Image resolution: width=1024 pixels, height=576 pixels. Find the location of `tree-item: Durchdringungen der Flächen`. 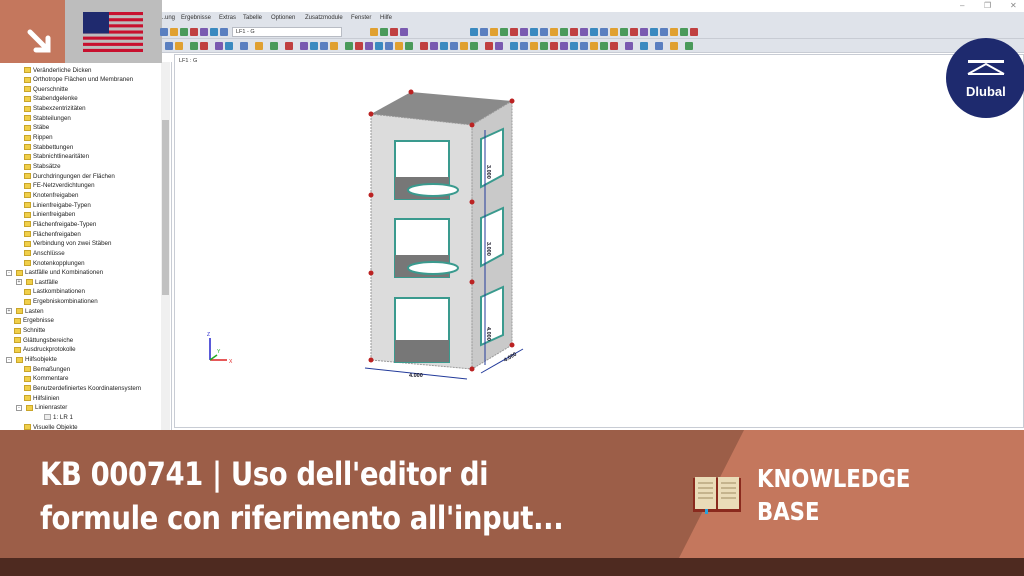

tree-item: Durchdringungen der Flächen is located at coordinates (69, 176).